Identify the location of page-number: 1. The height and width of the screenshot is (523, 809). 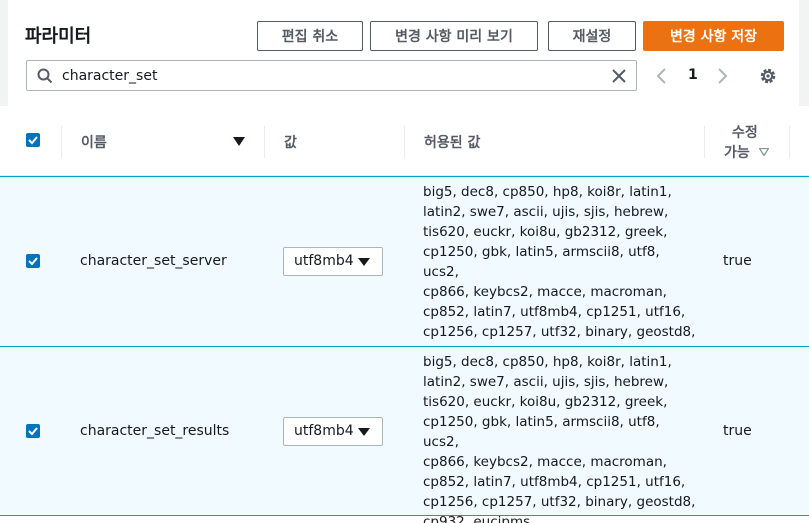
(693, 75).